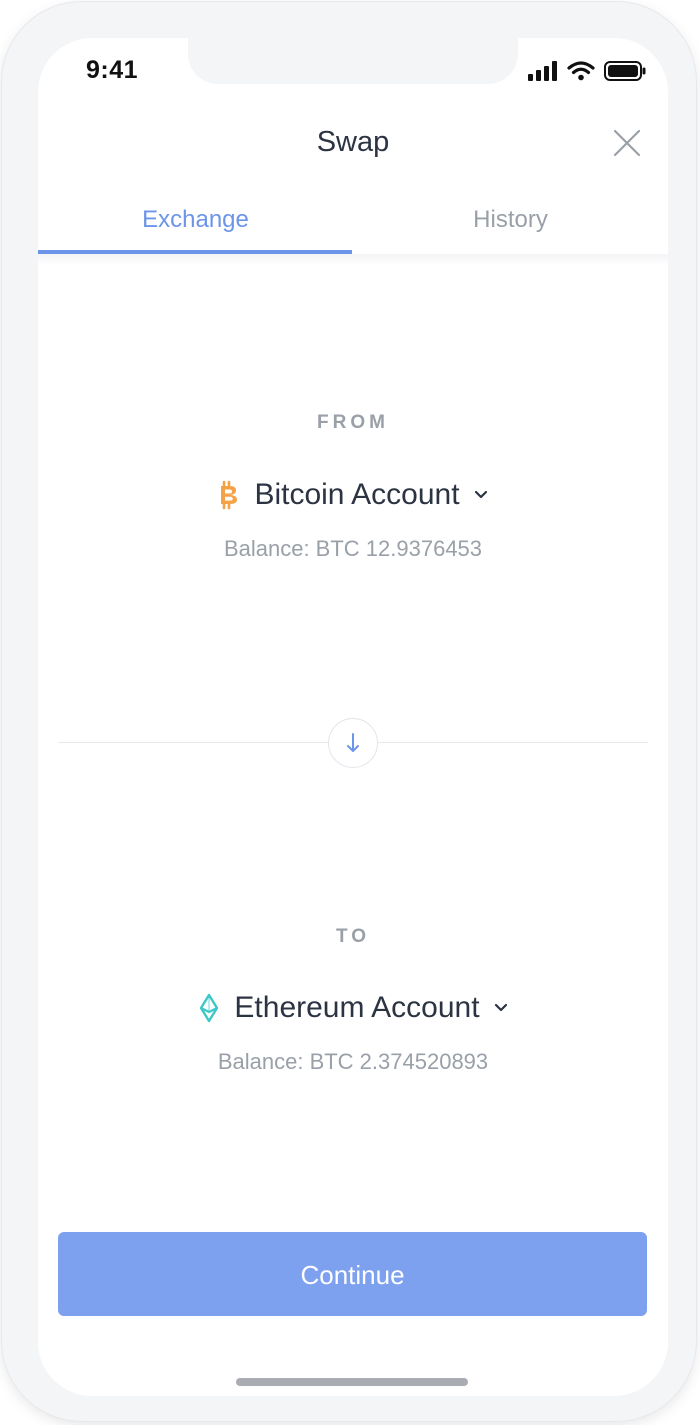  Describe the element at coordinates (353, 61) in the screenshot. I see `device-notch` at that location.